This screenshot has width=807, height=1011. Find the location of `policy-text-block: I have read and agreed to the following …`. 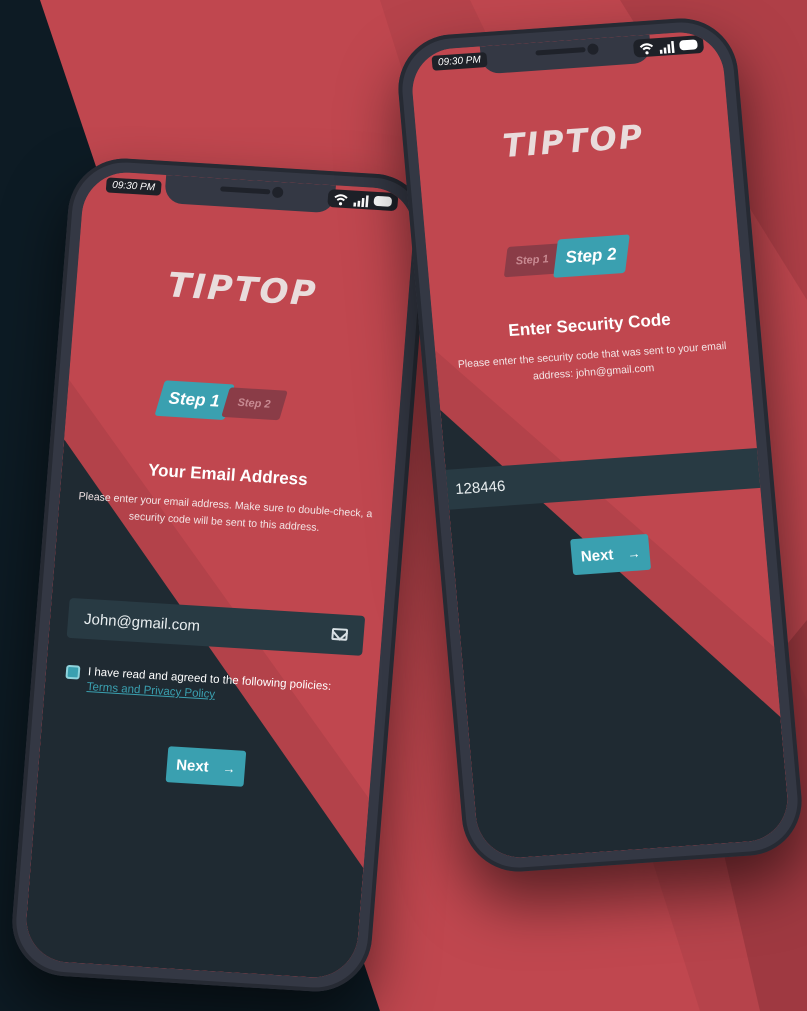

policy-text-block: I have read and agreed to the following … is located at coordinates (209, 687).